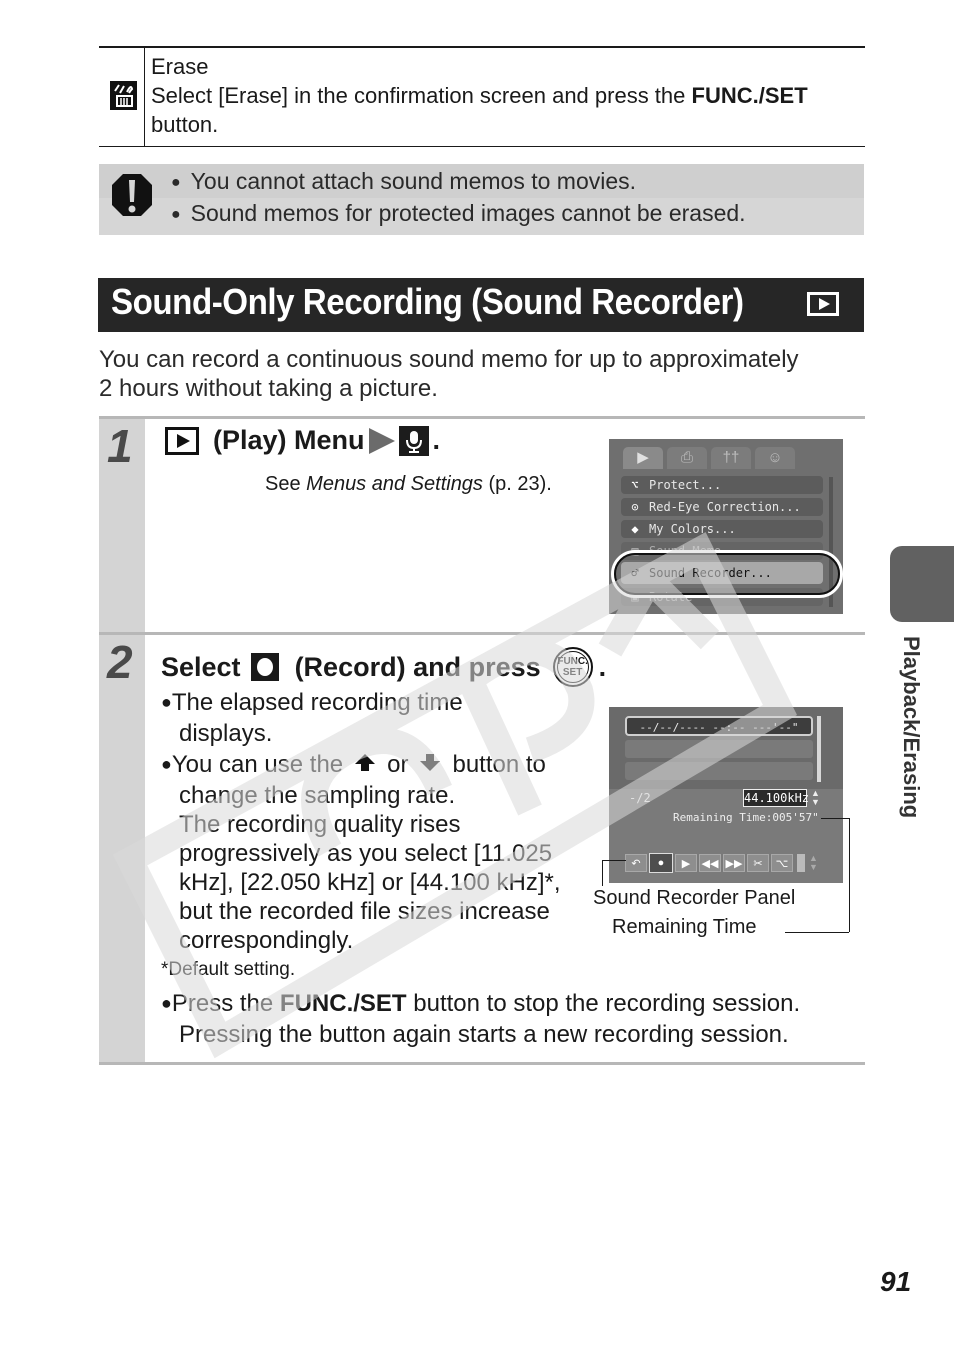  Describe the element at coordinates (364, 911) in the screenshot. I see `bullet-line: but the recorded file sizes increase` at that location.